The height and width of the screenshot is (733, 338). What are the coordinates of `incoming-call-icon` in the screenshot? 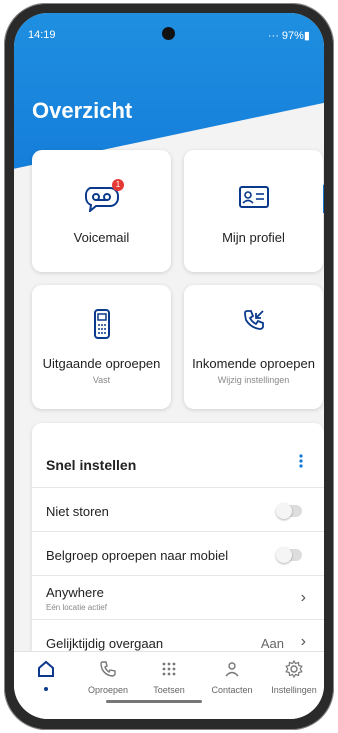 It's located at (254, 320).